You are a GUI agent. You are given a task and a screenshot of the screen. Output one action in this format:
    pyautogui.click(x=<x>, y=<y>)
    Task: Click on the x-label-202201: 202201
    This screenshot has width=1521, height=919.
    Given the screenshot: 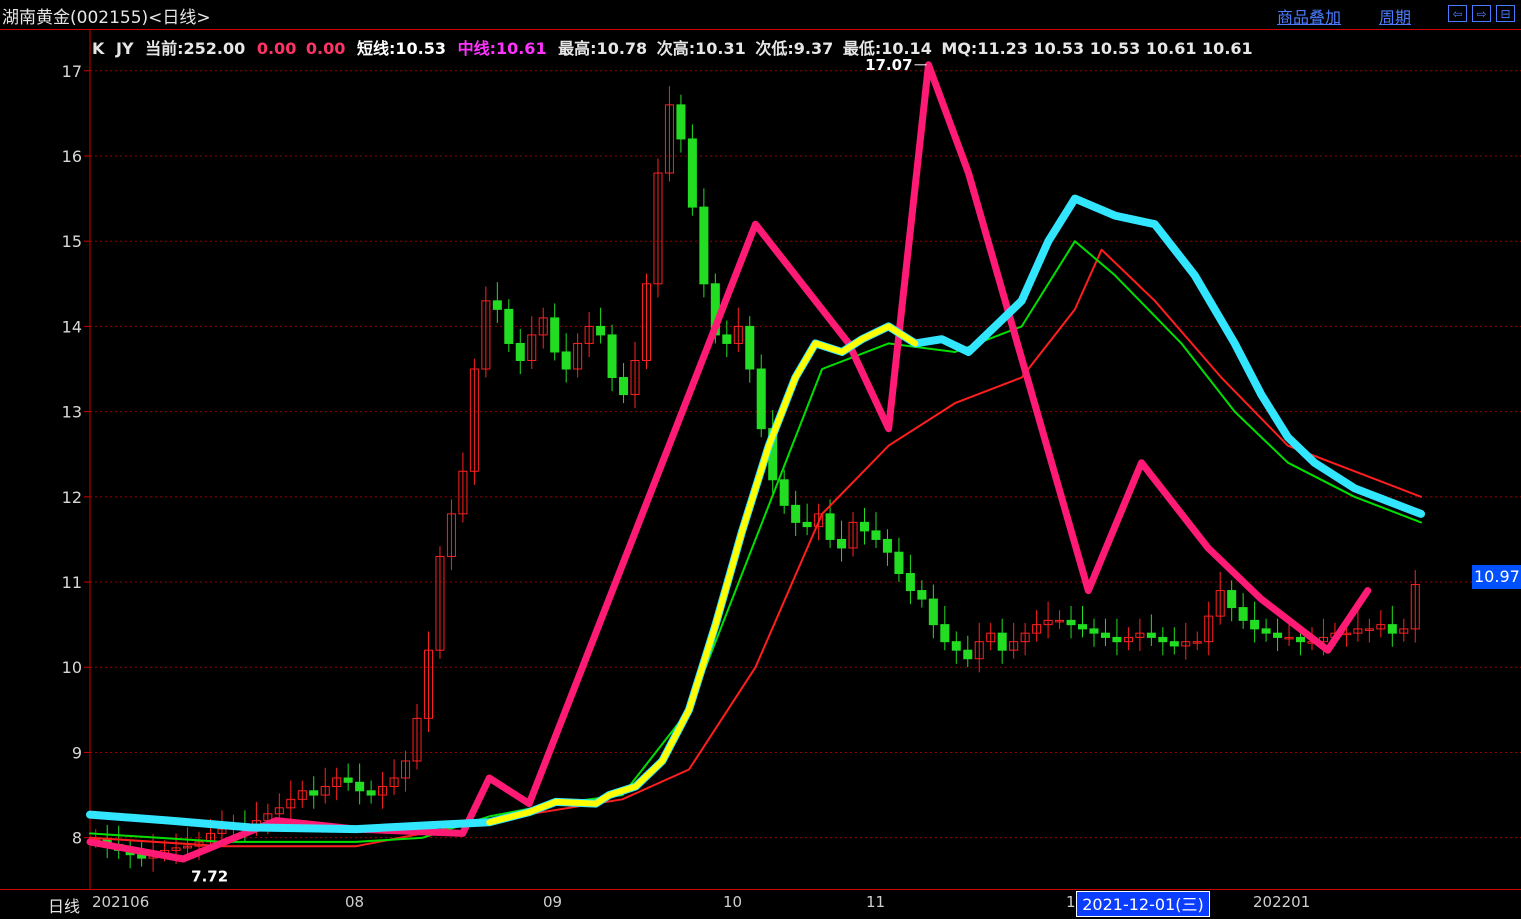 What is the action you would take?
    pyautogui.click(x=1282, y=902)
    